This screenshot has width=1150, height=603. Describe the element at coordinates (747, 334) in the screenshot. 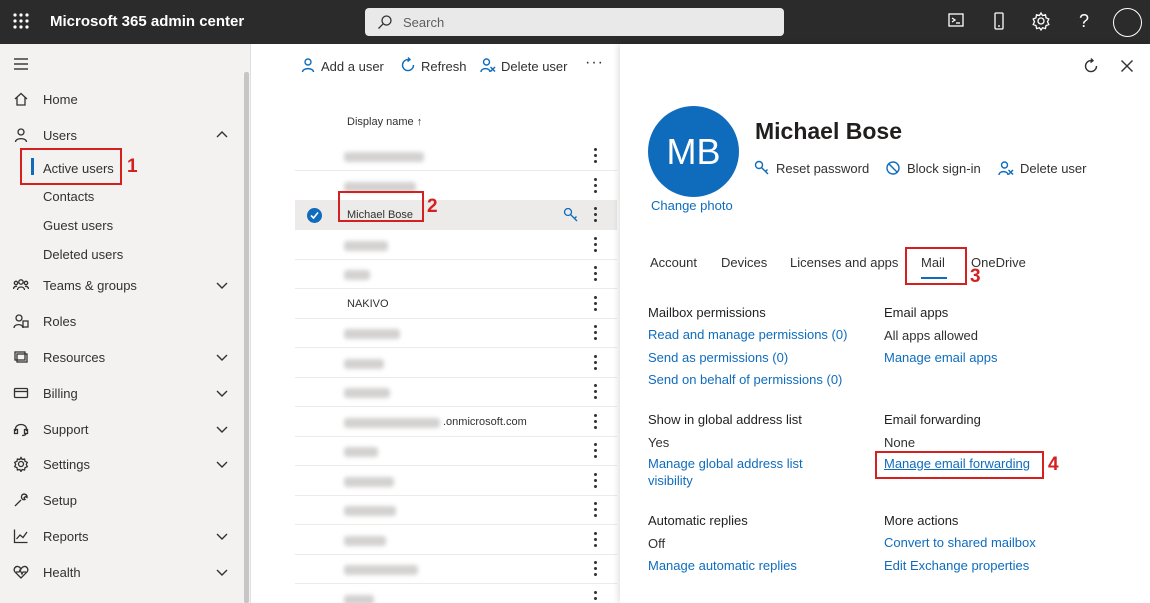

I see `read-manage-permissions-link: Read and manage permissions (0)` at that location.